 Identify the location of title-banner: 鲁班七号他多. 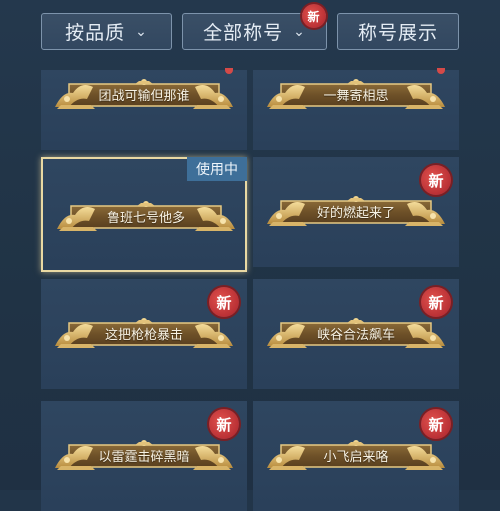
(146, 217).